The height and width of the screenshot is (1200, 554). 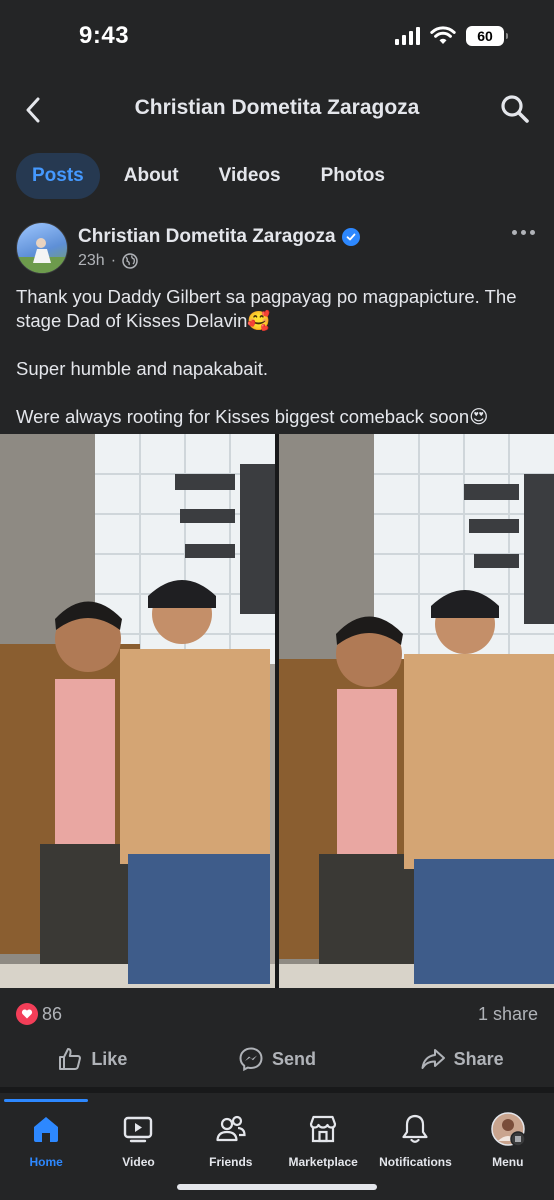 What do you see at coordinates (443, 35) in the screenshot?
I see `wifi-icon` at bounding box center [443, 35].